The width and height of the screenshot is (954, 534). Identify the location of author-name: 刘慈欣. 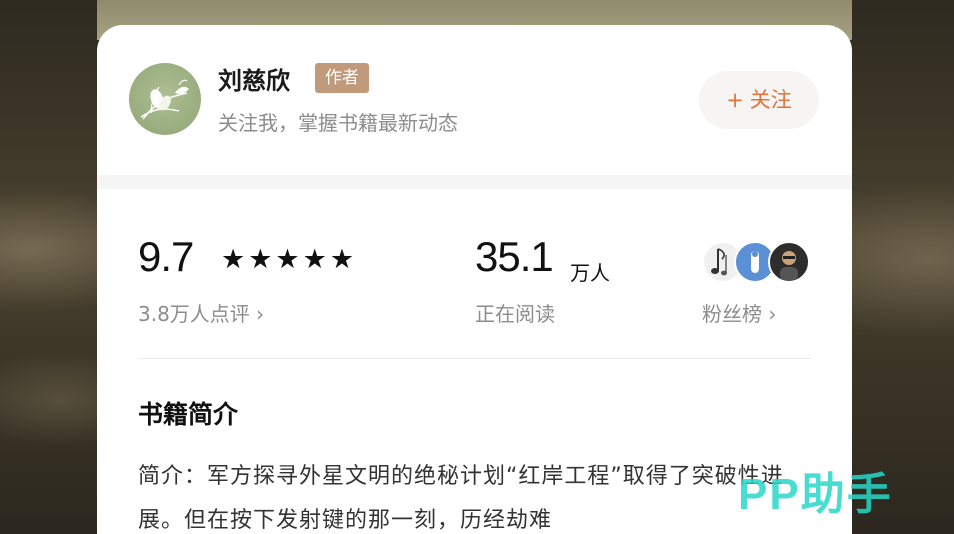
(254, 78).